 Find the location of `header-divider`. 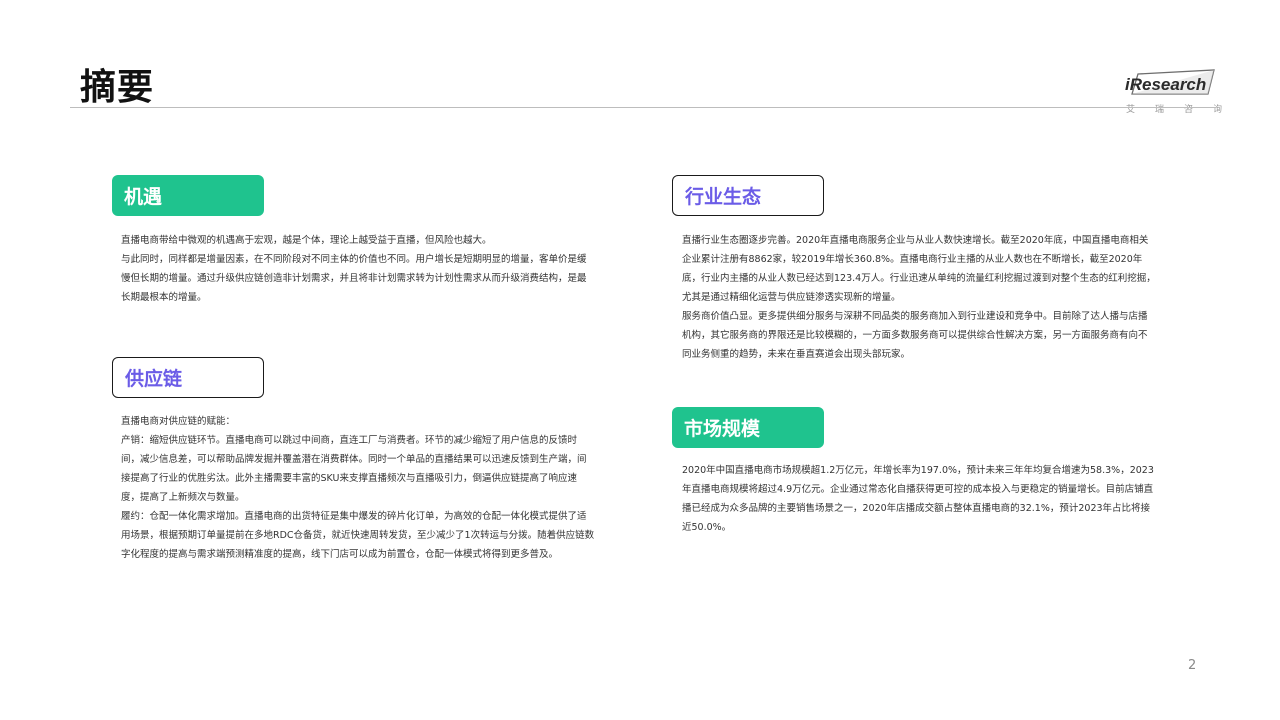

header-divider is located at coordinates (643, 107).